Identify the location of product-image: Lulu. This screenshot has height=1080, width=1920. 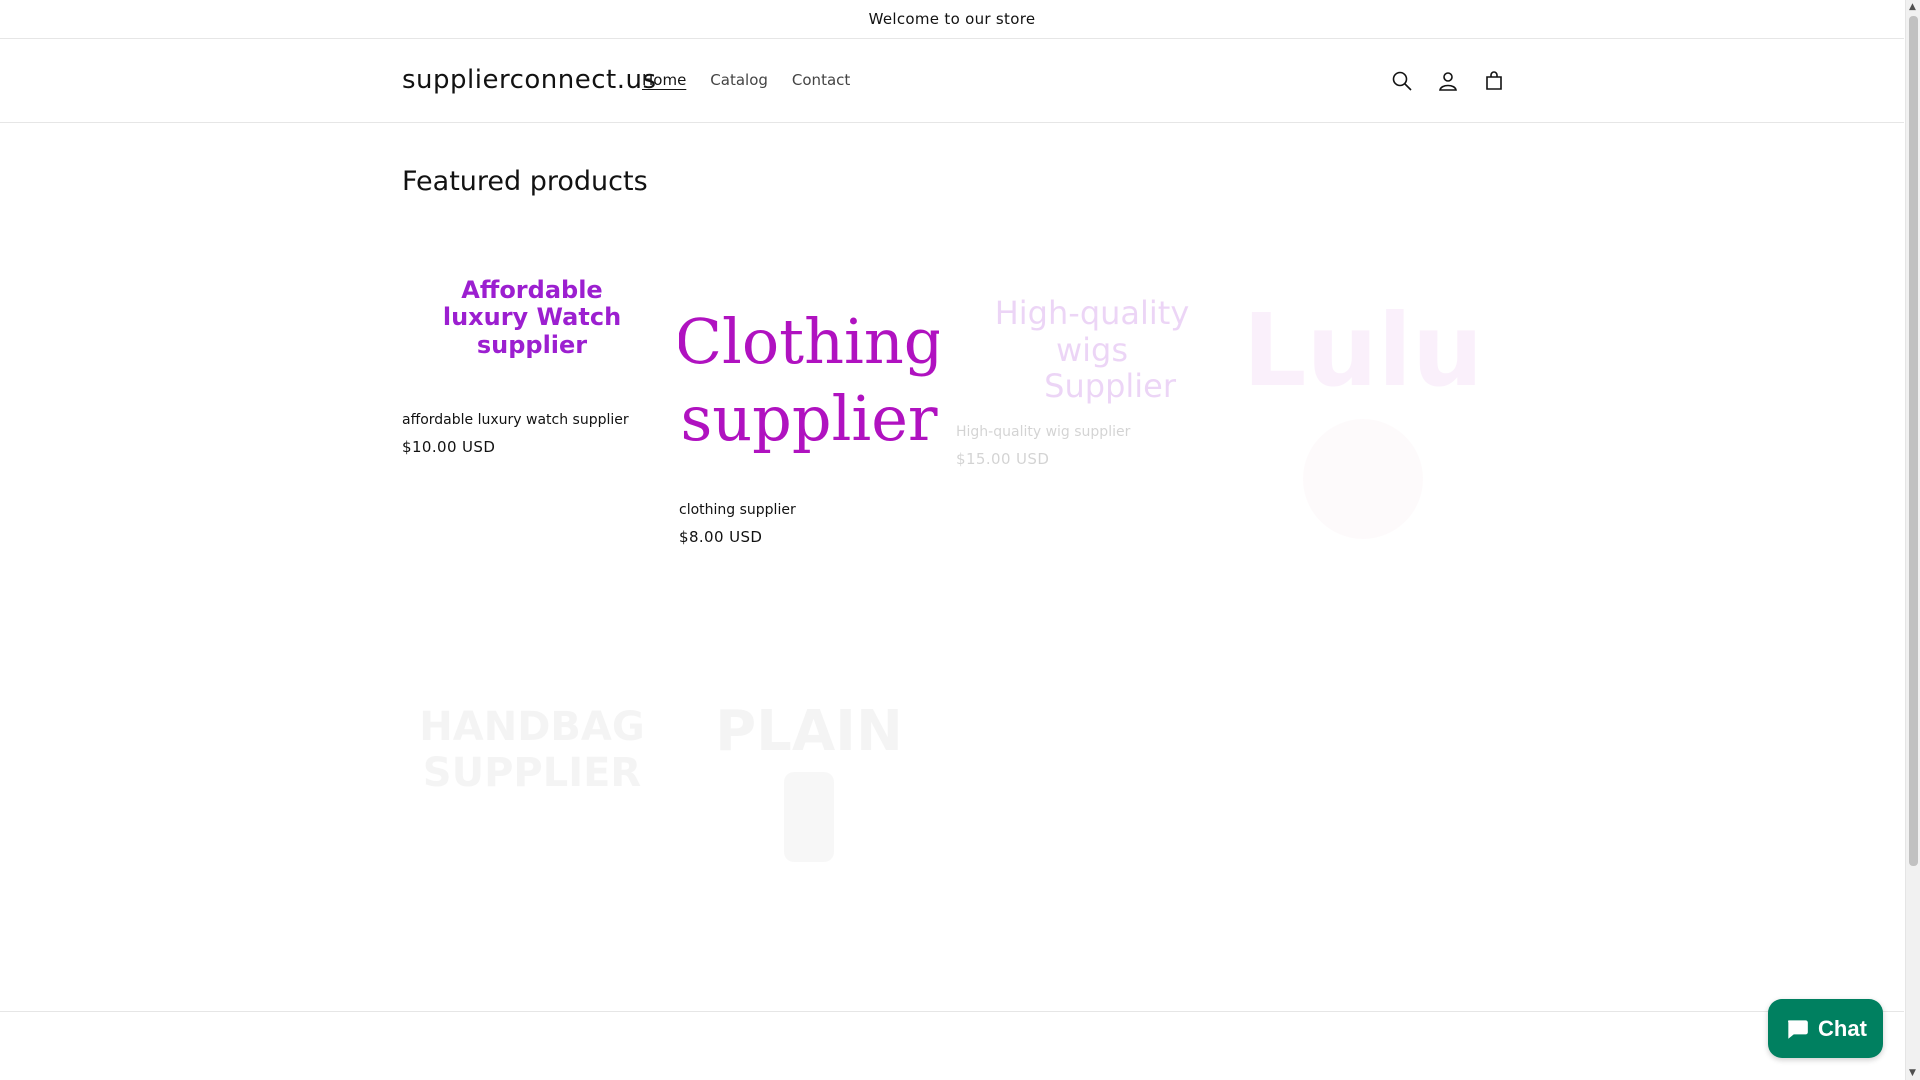
(1363, 415).